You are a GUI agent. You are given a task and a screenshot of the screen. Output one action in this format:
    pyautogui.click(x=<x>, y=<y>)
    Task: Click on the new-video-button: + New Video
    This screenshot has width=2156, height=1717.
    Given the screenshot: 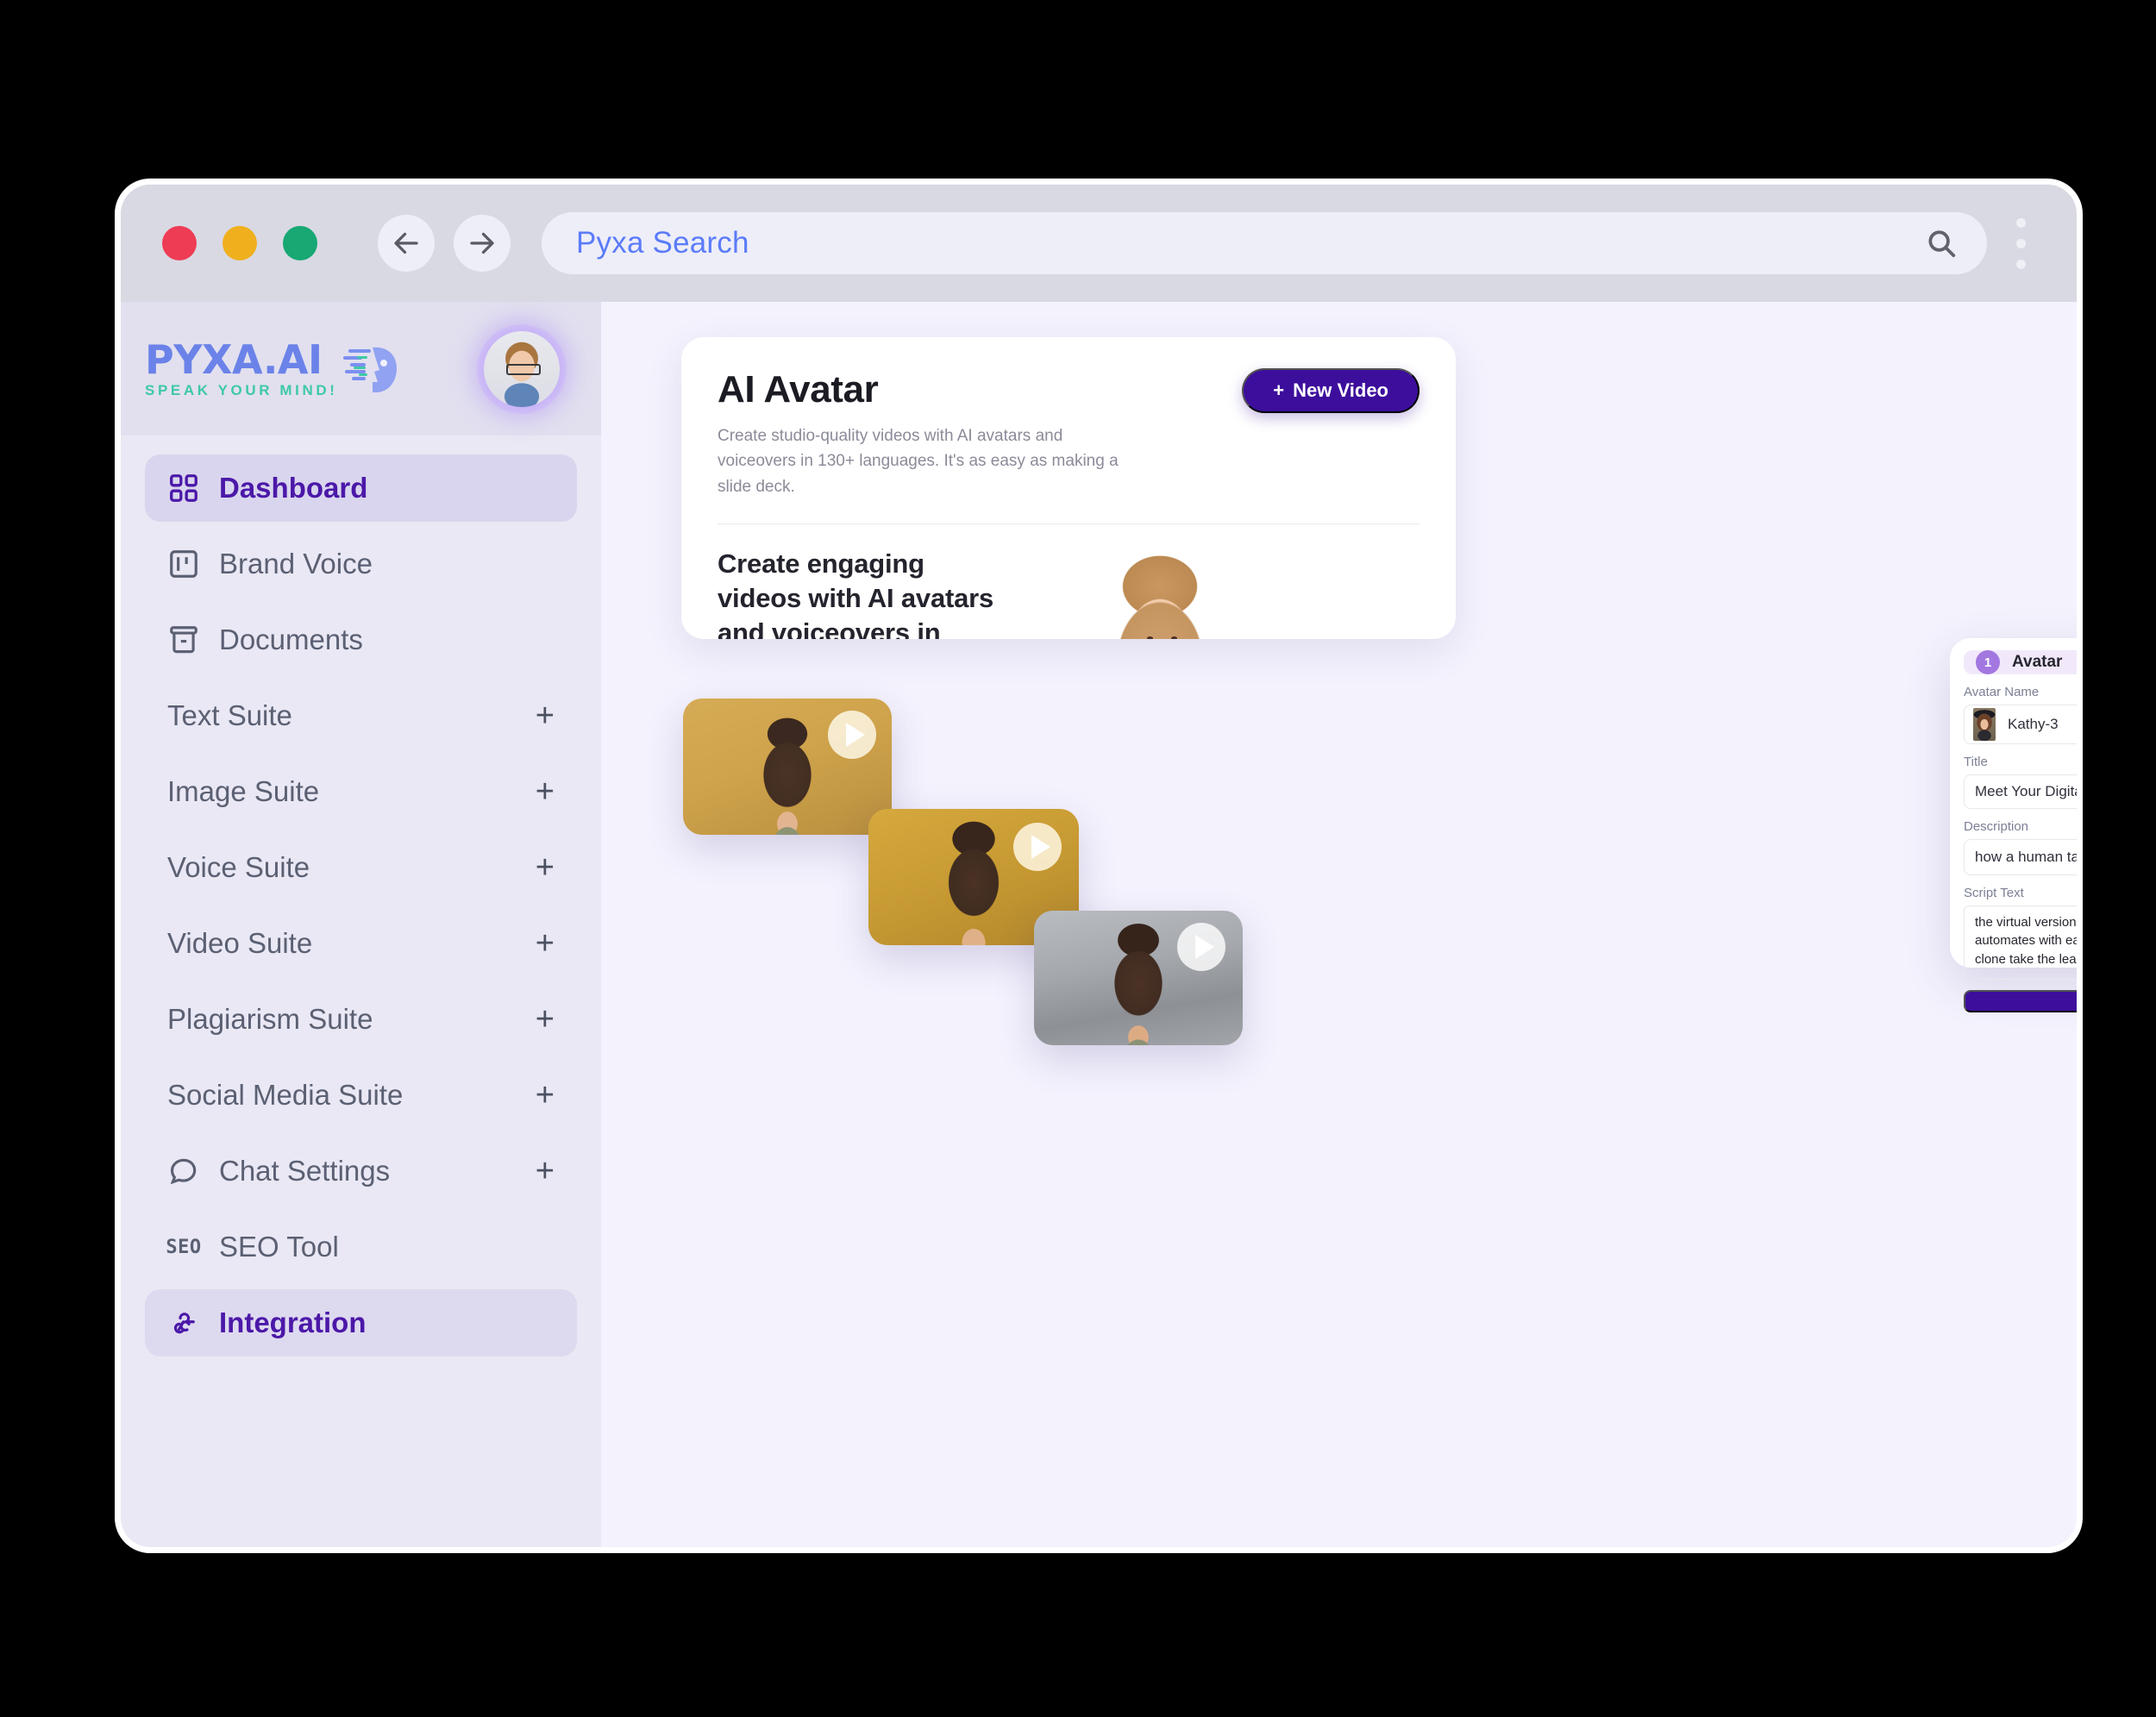 What is the action you would take?
    pyautogui.click(x=1331, y=390)
    